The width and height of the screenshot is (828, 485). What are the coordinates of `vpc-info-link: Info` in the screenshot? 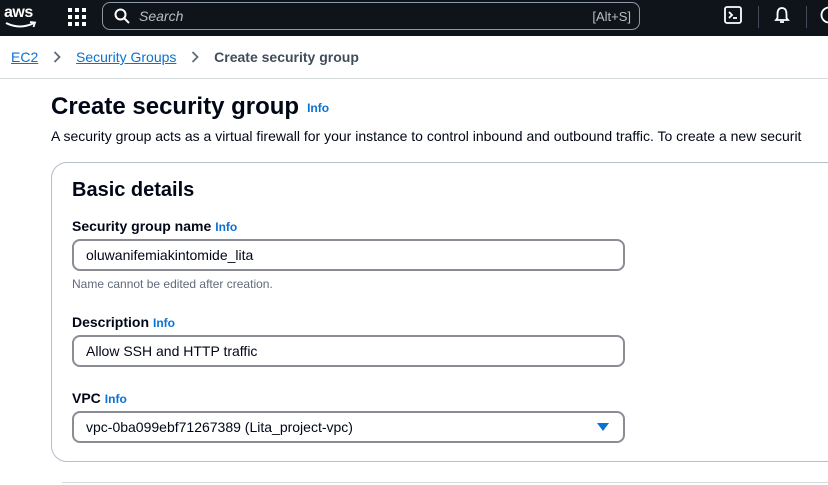 It's located at (116, 399).